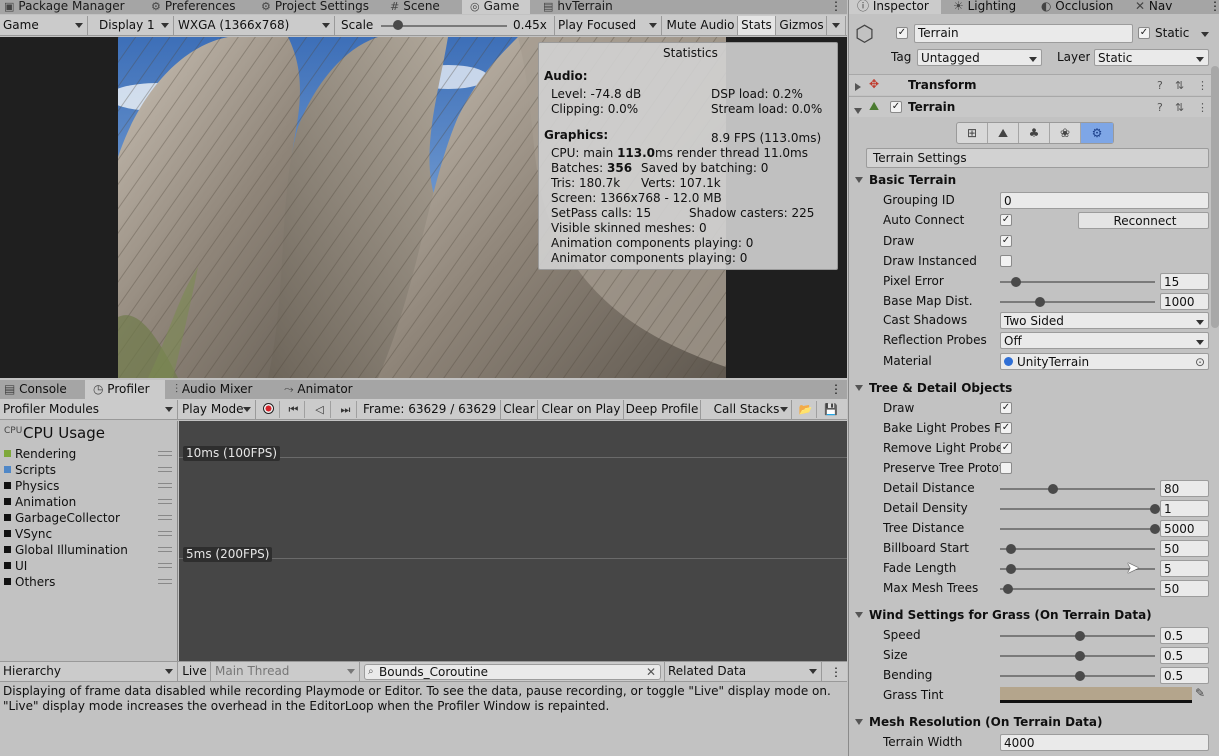 The image size is (1219, 756). Describe the element at coordinates (608, 25) in the screenshot. I see `play-mode-dropdown: Play Focused` at that location.